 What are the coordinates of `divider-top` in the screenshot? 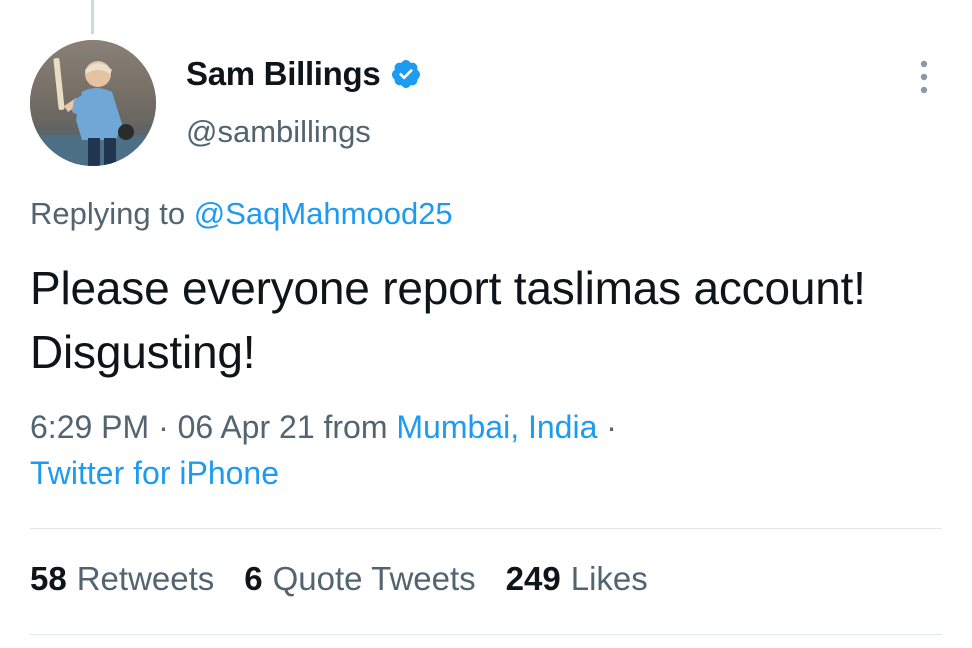 It's located at (486, 528).